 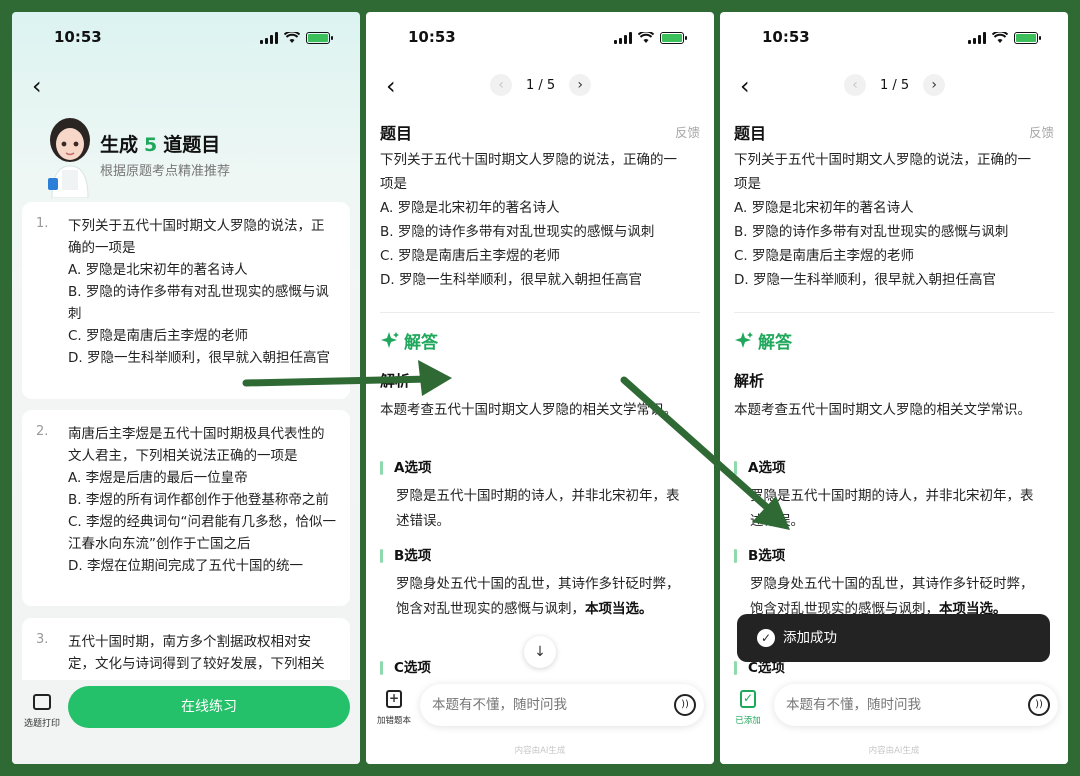 I want to click on option-b-verdict: 本项当选。, so click(x=619, y=609).